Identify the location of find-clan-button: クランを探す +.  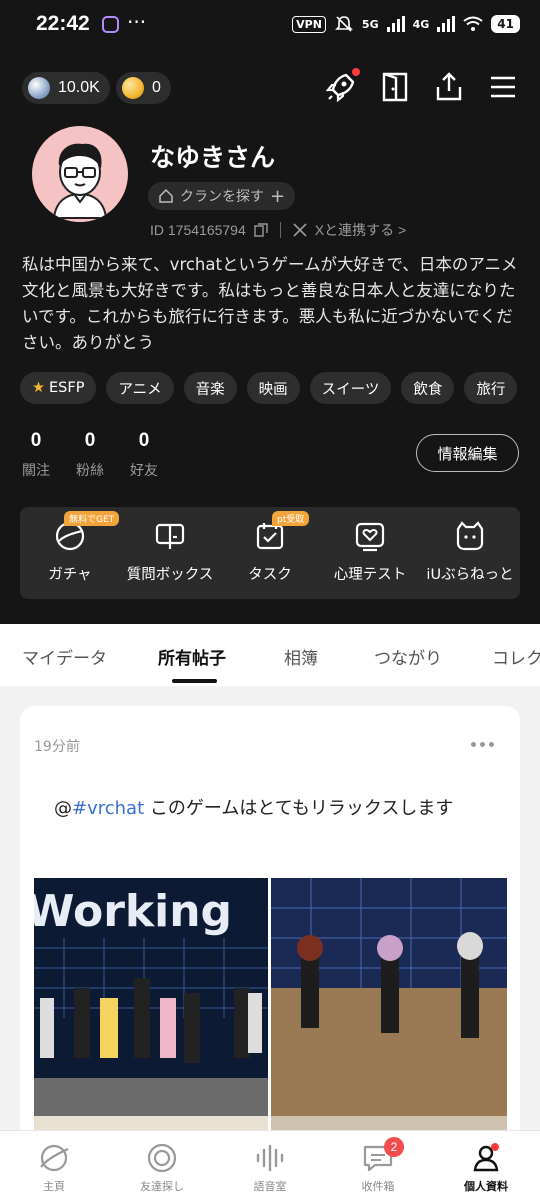
(222, 196).